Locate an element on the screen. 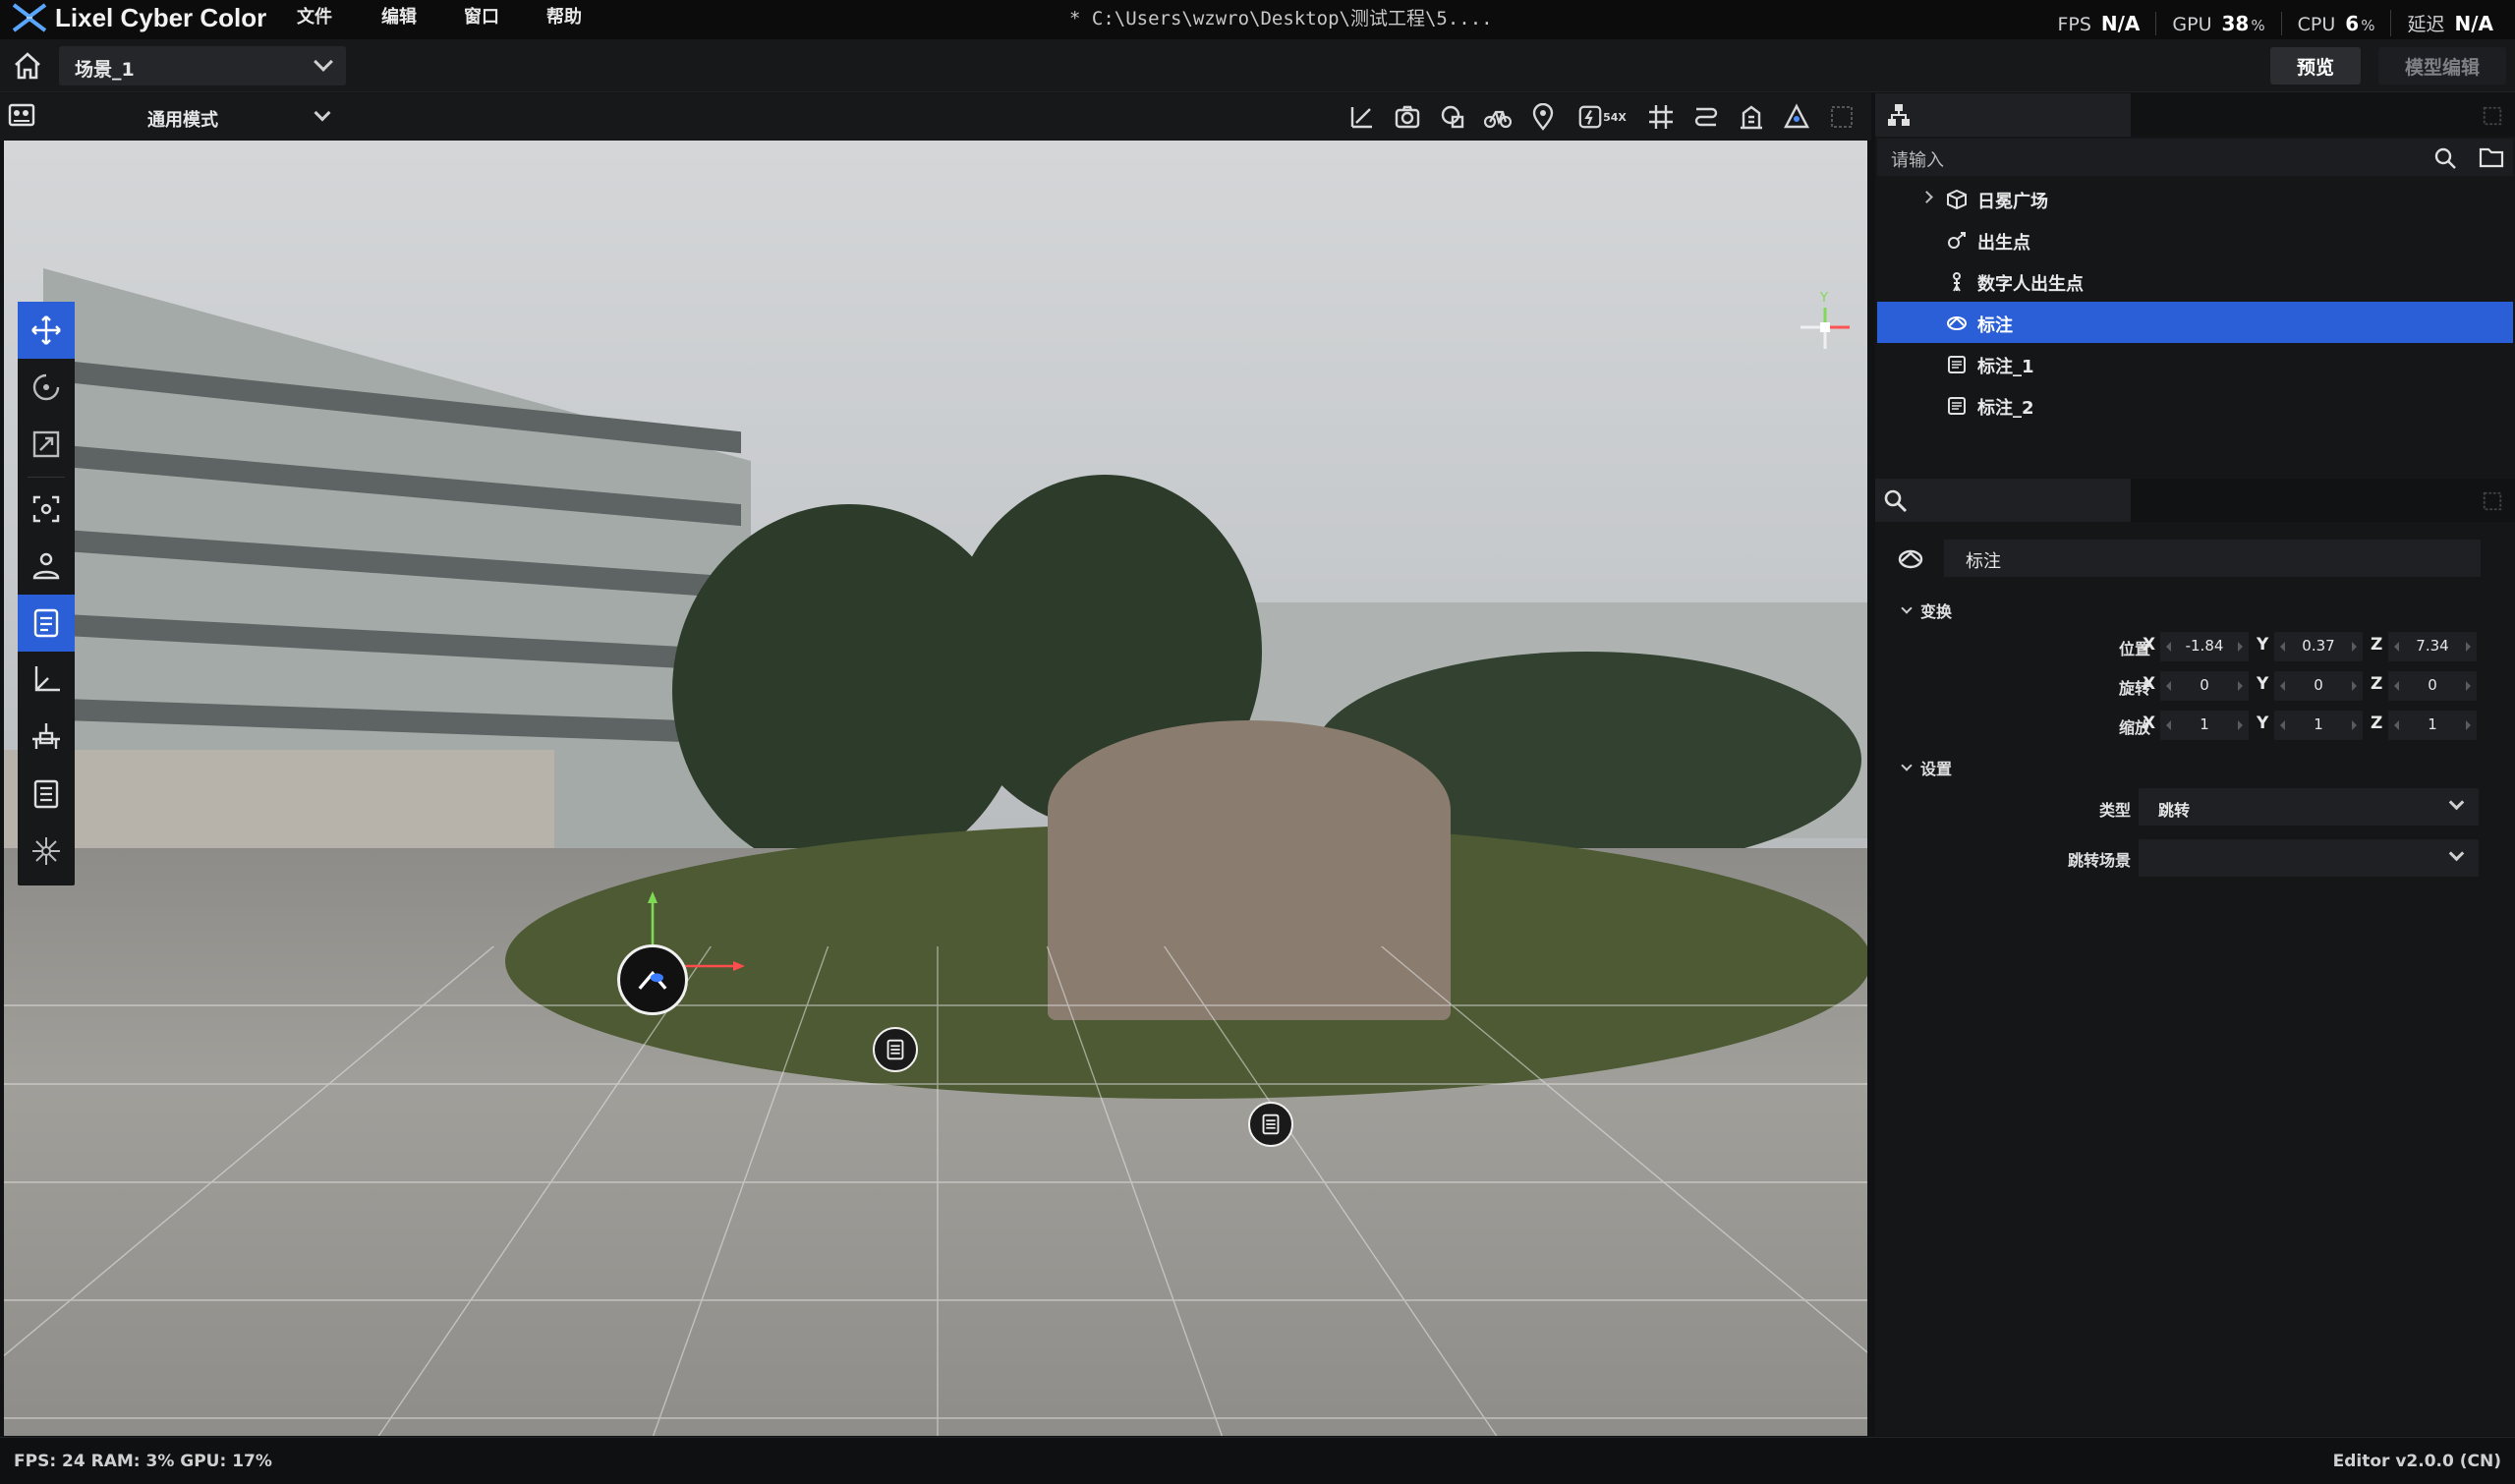 This screenshot has height=1484, width=2515. avatar-tool is located at coordinates (46, 566).